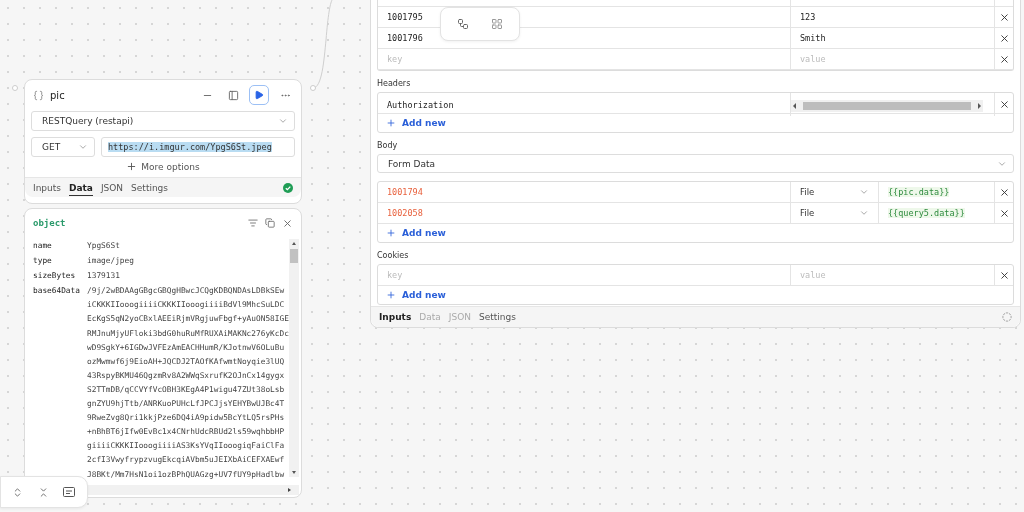  What do you see at coordinates (198, 147) in the screenshot?
I see `url-field: https://i.imgur.com/YpgS6St.jpeg` at bounding box center [198, 147].